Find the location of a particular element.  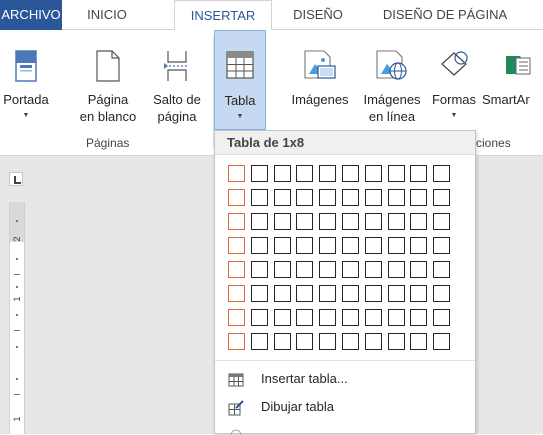

online-pictures-button: Imágenes en línea is located at coordinates (392, 82).